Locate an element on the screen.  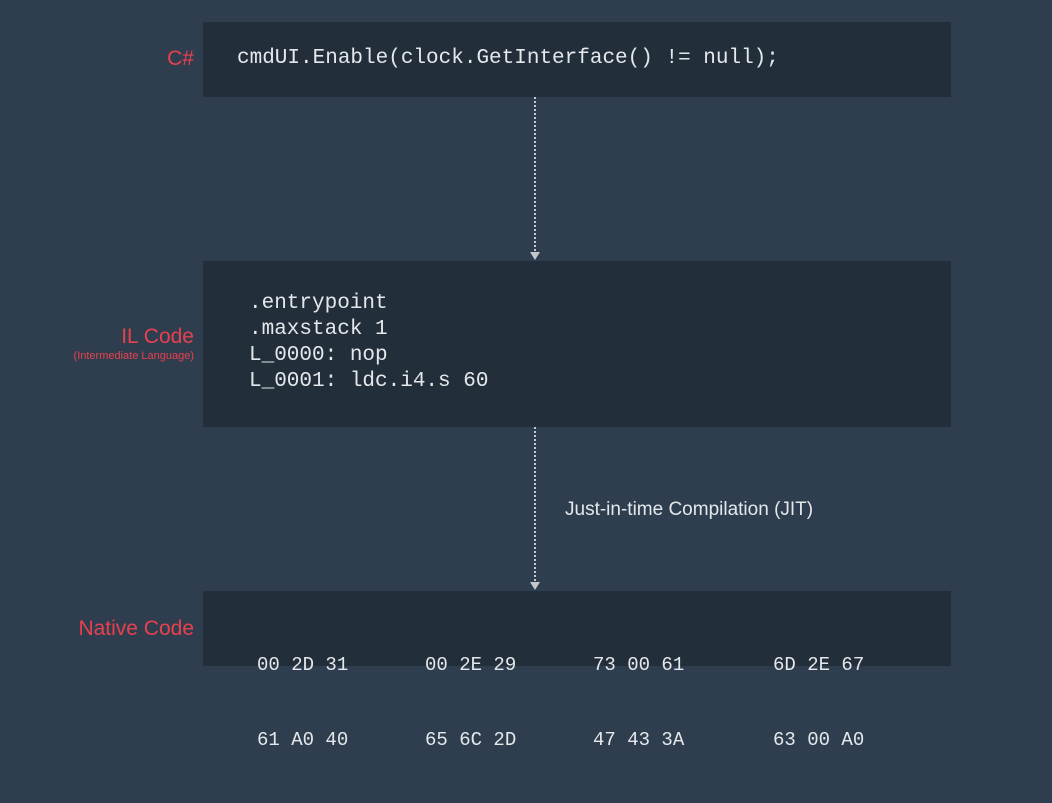
il-code-line: .entrypoint is located at coordinates (318, 303).